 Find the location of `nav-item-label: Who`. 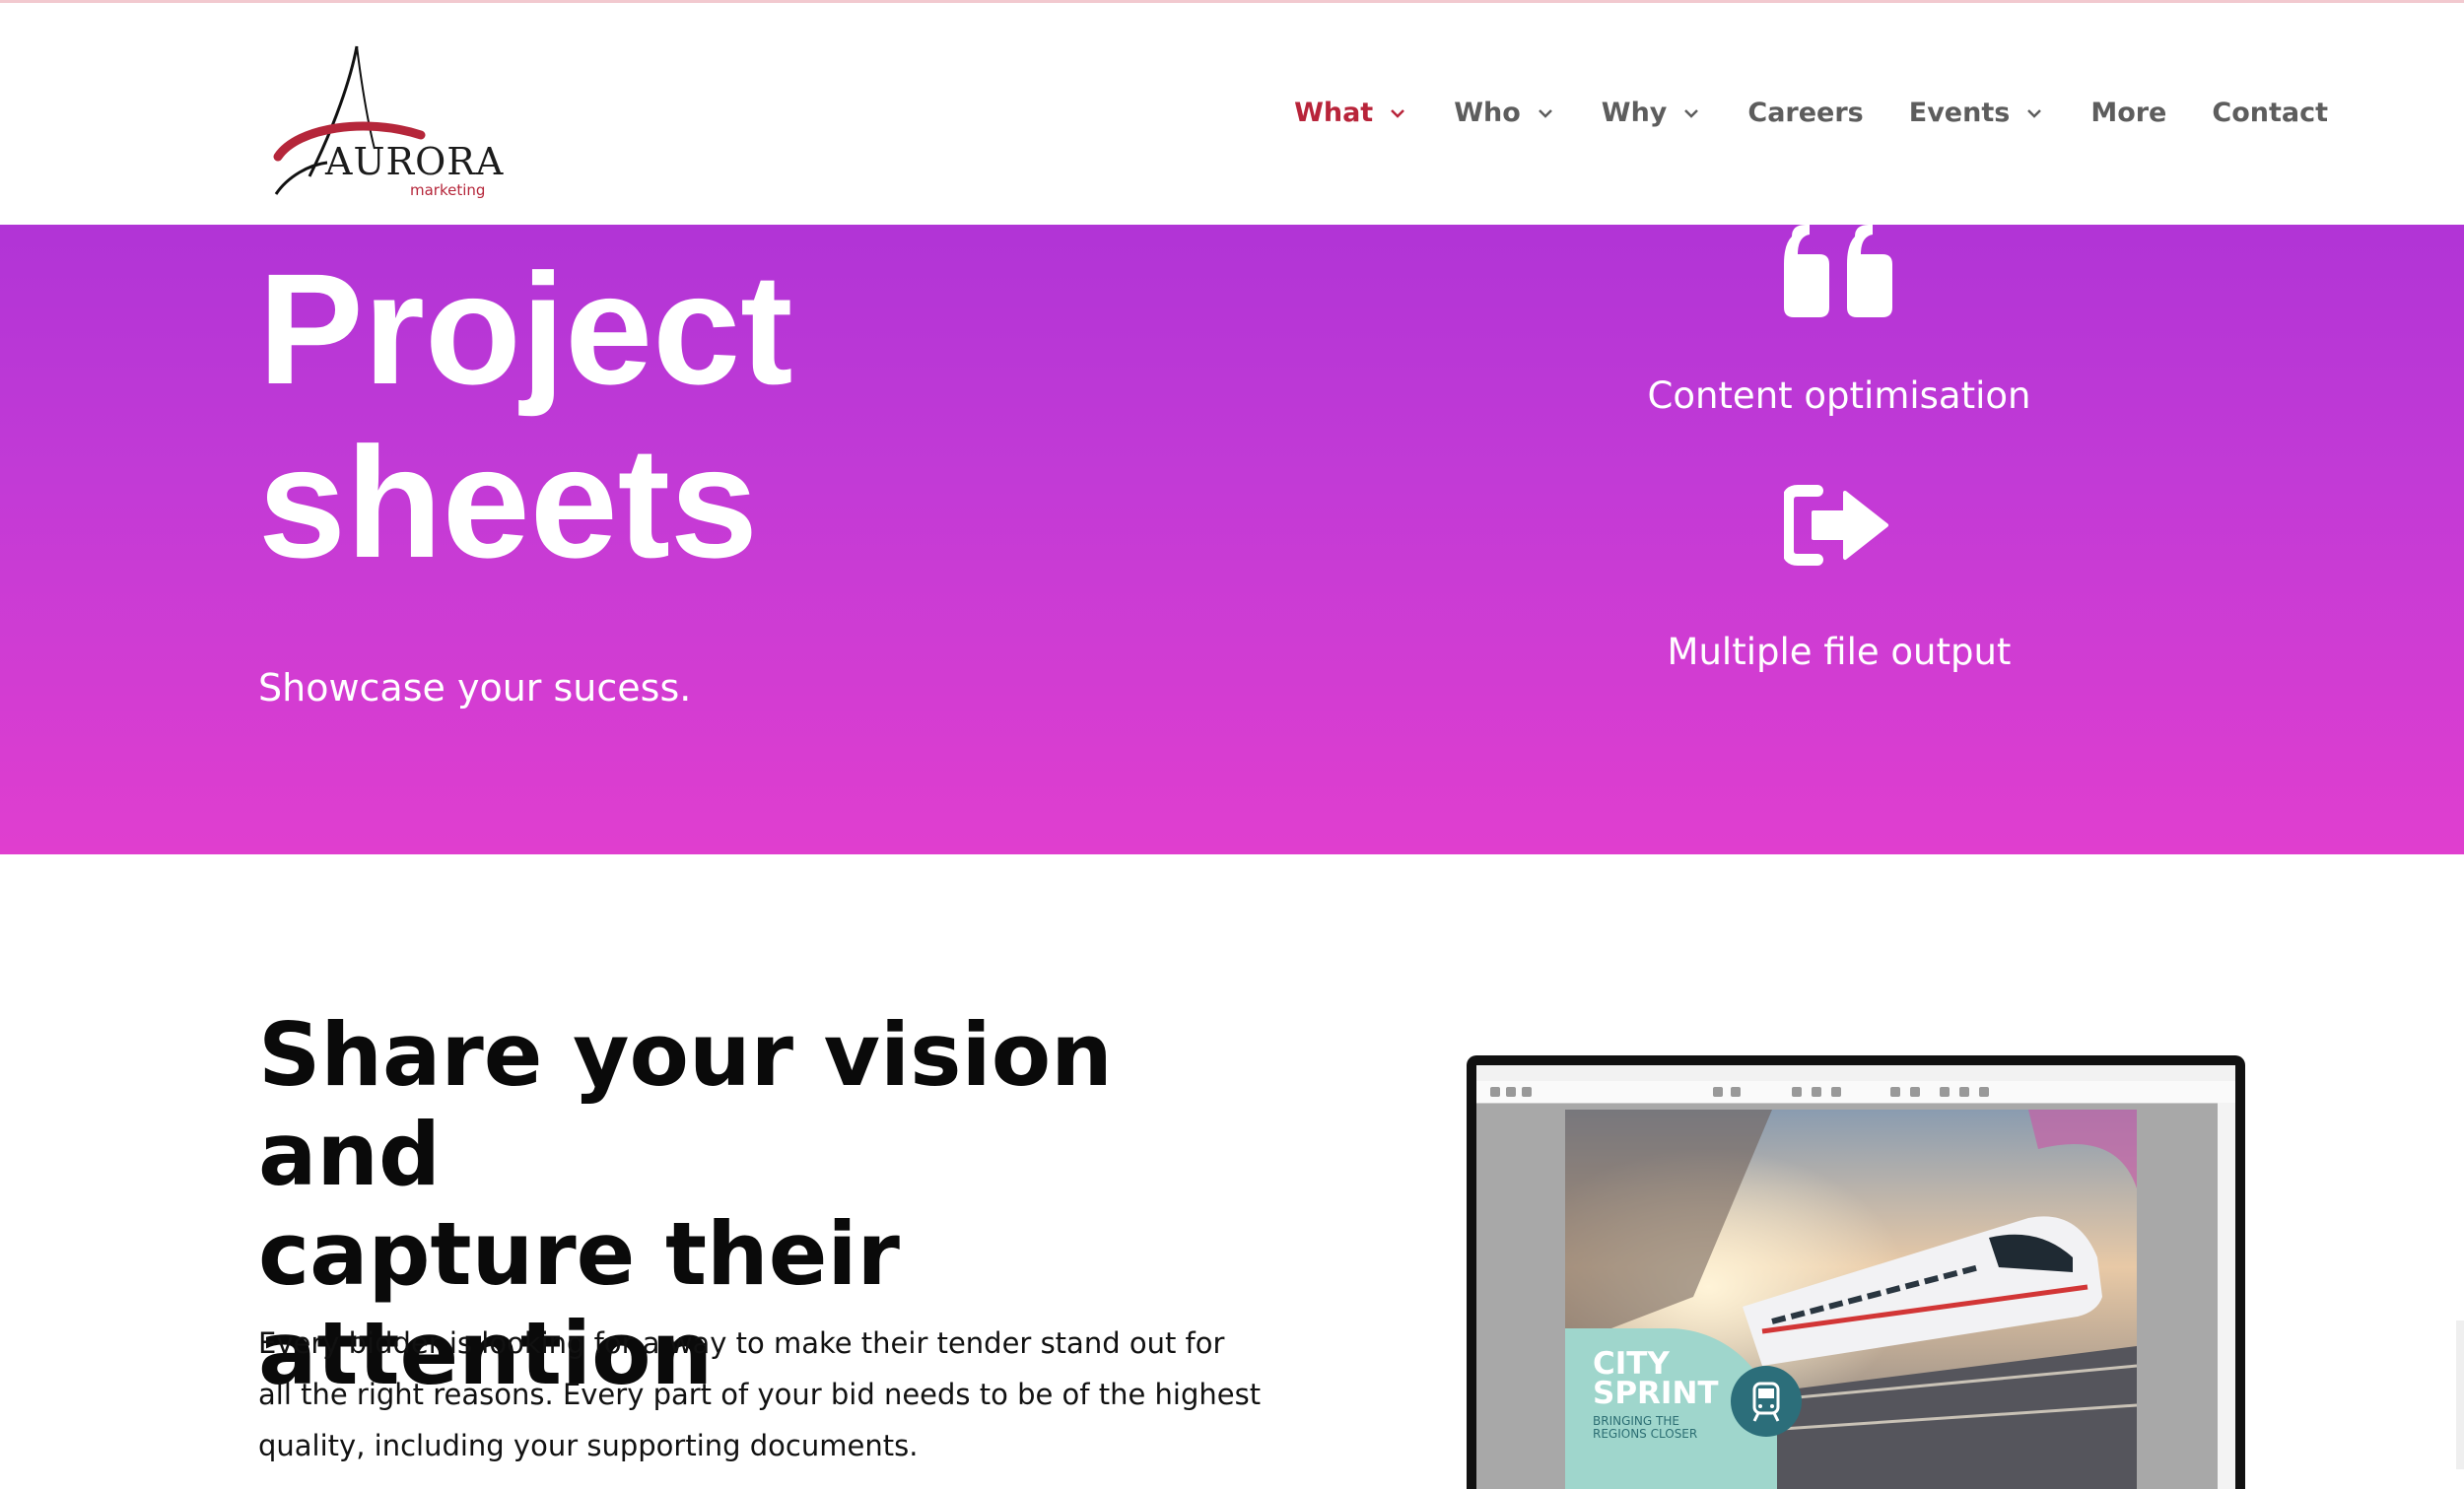

nav-item-label: Who is located at coordinates (1487, 113).